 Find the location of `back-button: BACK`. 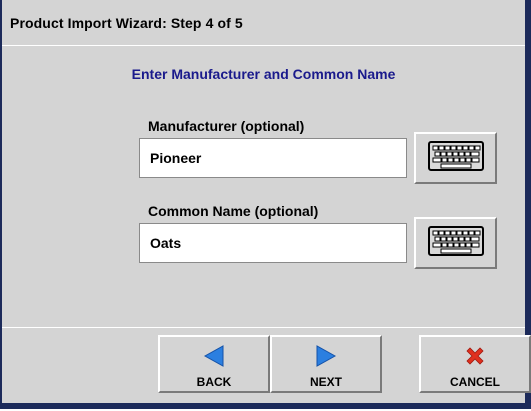

back-button: BACK is located at coordinates (214, 364).